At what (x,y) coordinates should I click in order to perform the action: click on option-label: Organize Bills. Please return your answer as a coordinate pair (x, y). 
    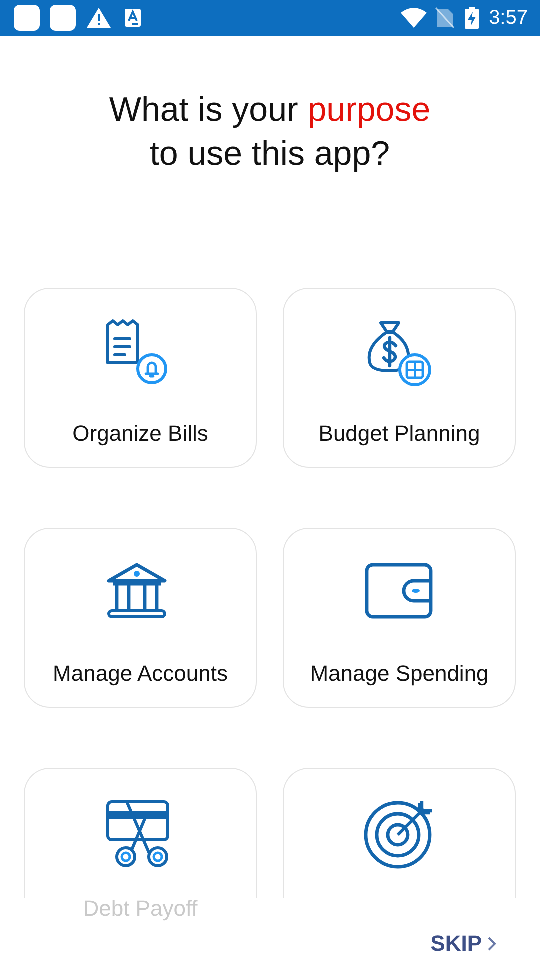
    Looking at the image, I should click on (140, 434).